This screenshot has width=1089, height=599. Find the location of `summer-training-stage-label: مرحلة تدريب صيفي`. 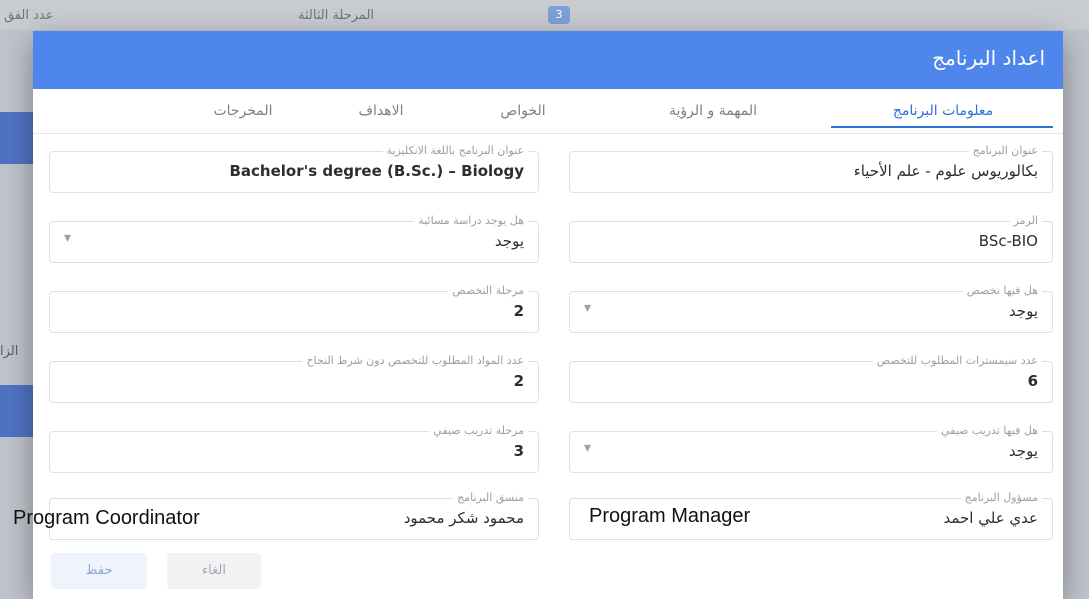

summer-training-stage-label: مرحلة تدريب صيفي is located at coordinates (478, 430).